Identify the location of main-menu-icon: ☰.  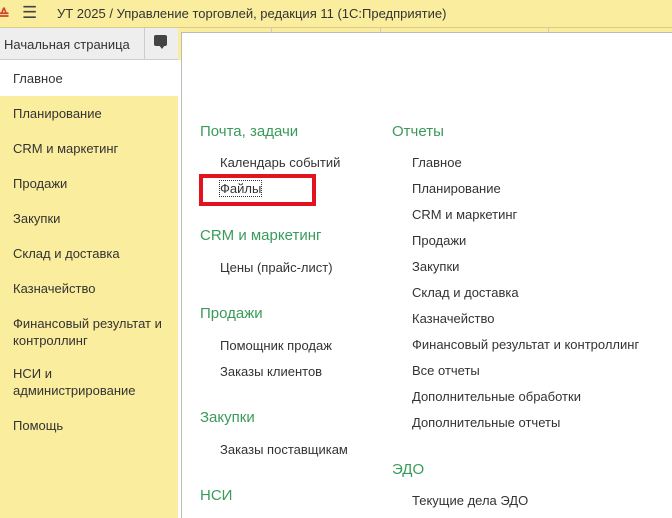
(29, 13).